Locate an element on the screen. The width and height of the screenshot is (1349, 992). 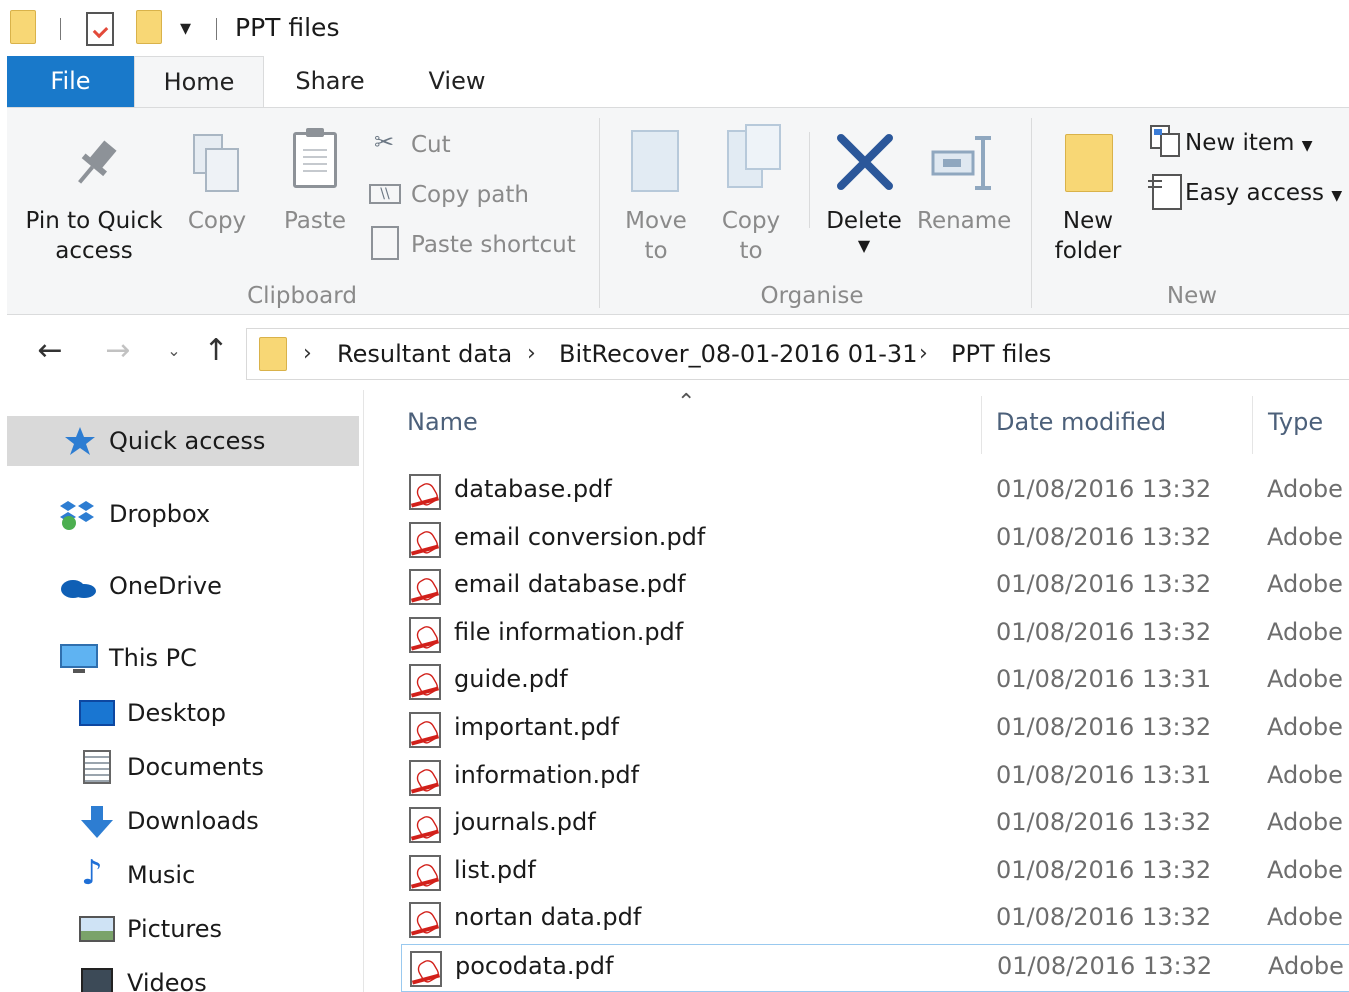
group-label-organise: Organise is located at coordinates (812, 296).